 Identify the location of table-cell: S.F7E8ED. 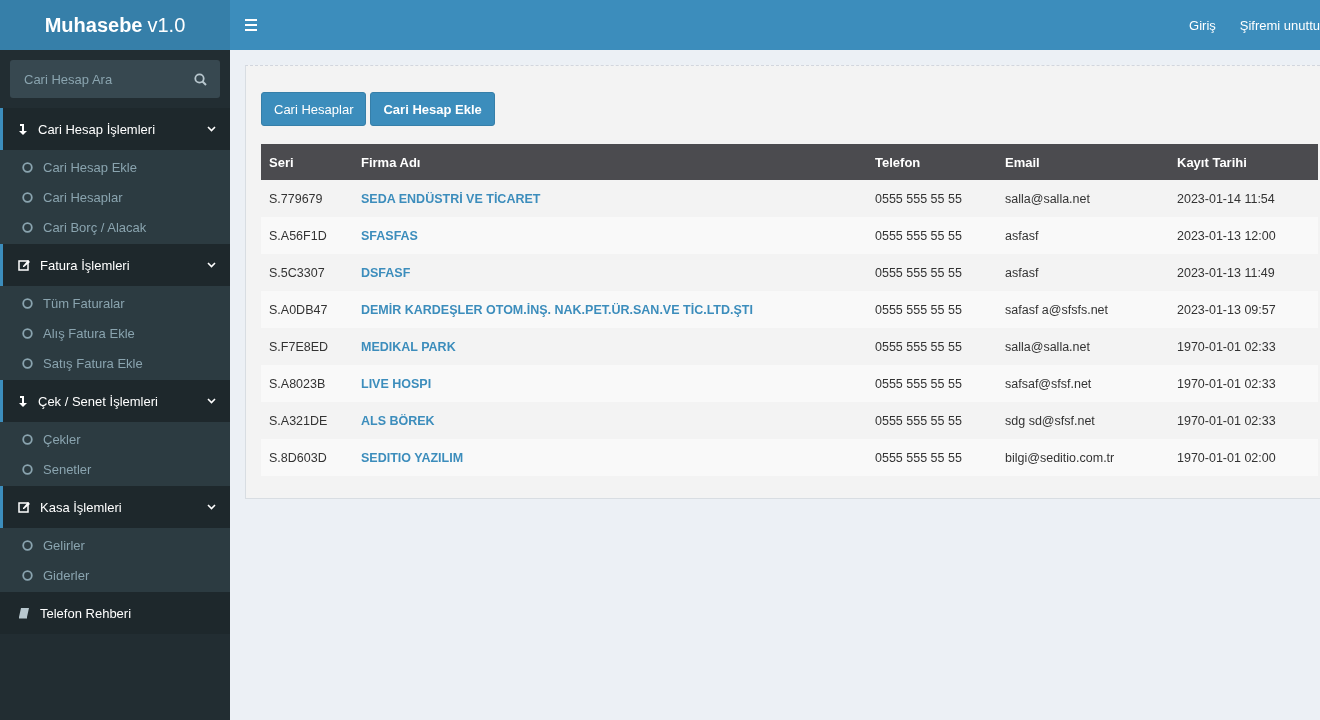
(307, 346).